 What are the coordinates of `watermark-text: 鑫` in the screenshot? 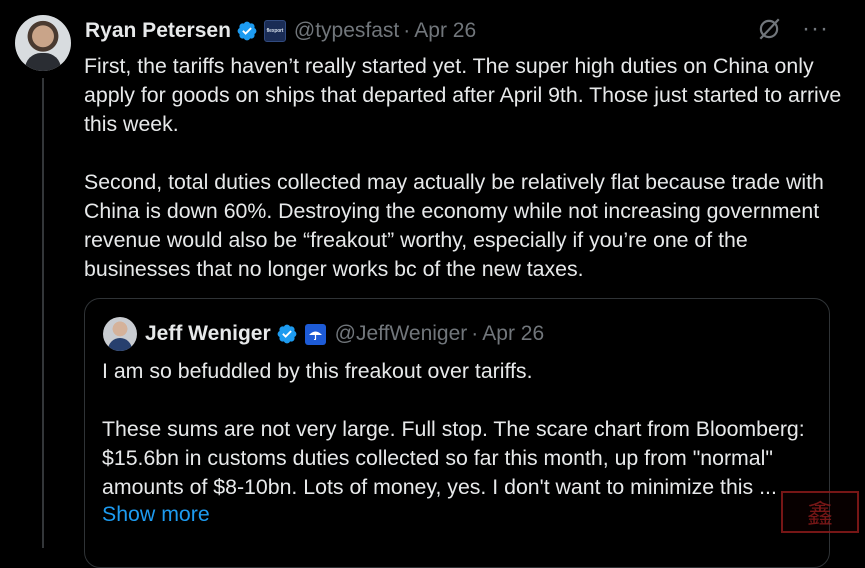 It's located at (819, 514).